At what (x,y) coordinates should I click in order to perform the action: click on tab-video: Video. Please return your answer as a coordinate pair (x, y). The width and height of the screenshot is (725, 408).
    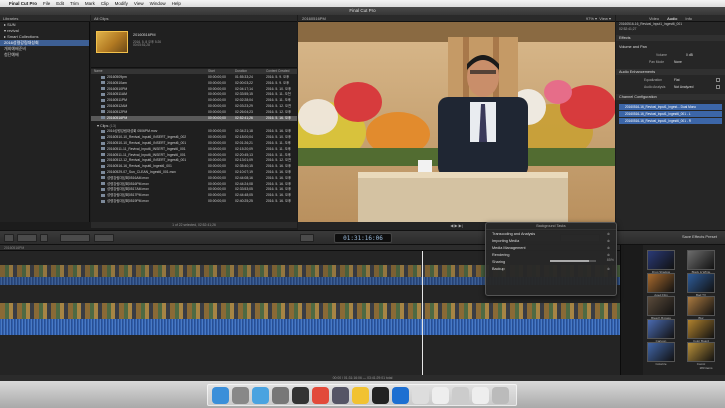
    Looking at the image, I should click on (654, 18).